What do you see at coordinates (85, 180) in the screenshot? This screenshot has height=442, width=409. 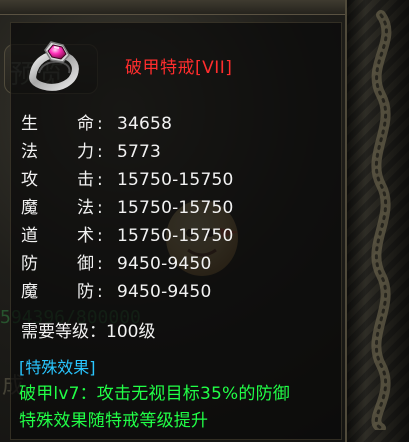 I see `stat-label-char2: 击` at bounding box center [85, 180].